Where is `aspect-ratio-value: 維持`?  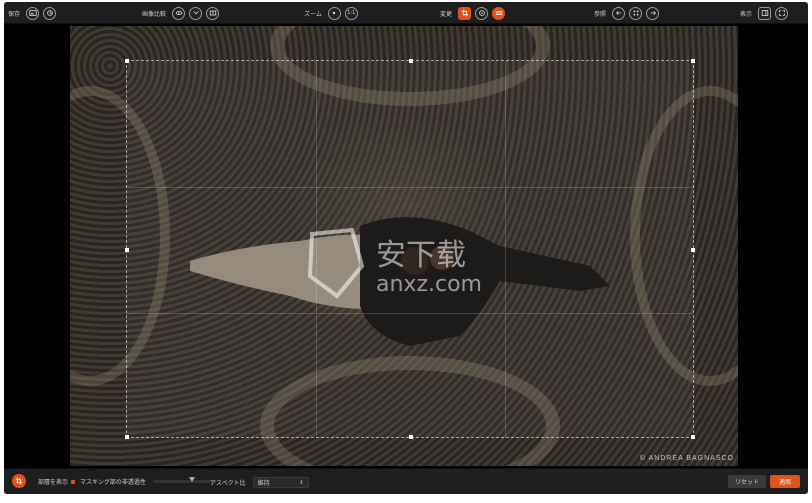 aspect-ratio-value: 維持 is located at coordinates (263, 483).